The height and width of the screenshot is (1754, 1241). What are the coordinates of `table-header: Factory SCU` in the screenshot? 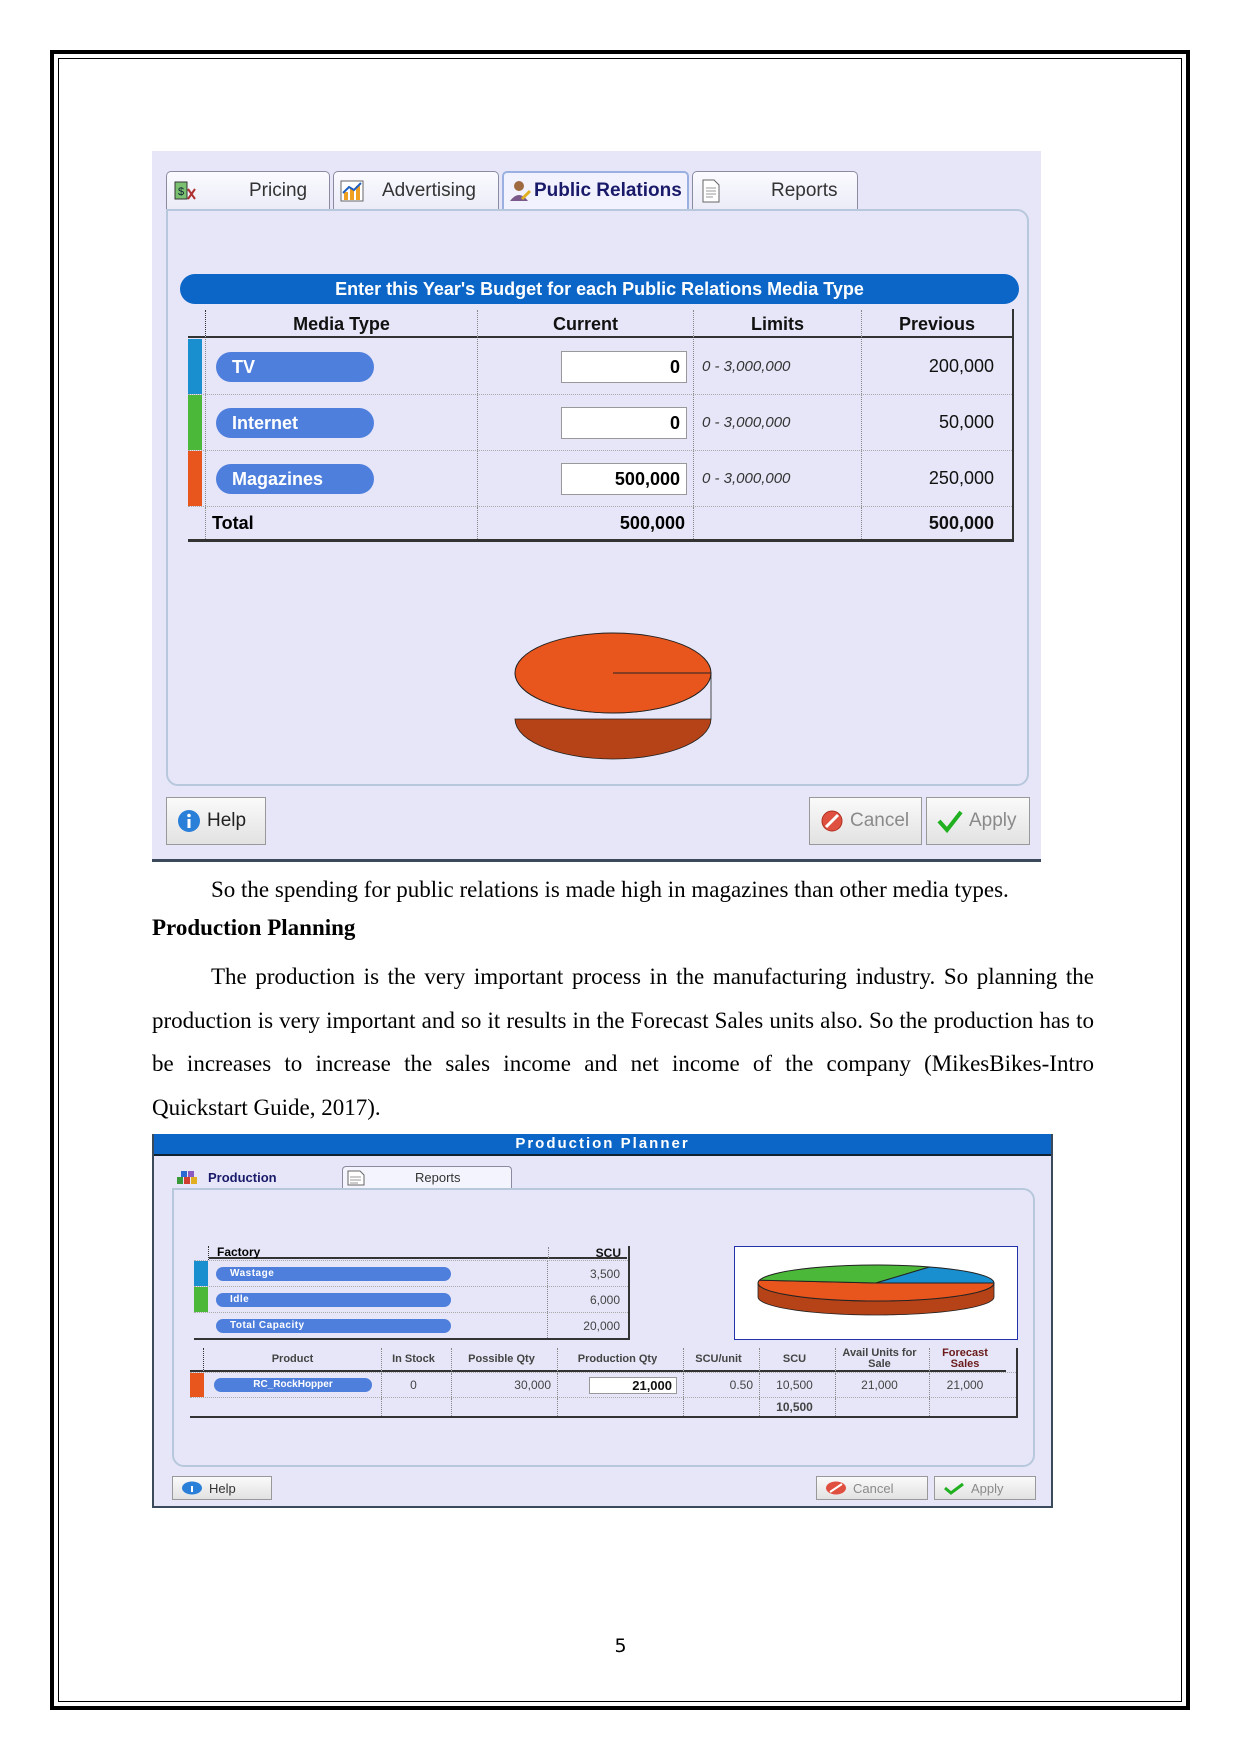 It's located at (411, 1253).